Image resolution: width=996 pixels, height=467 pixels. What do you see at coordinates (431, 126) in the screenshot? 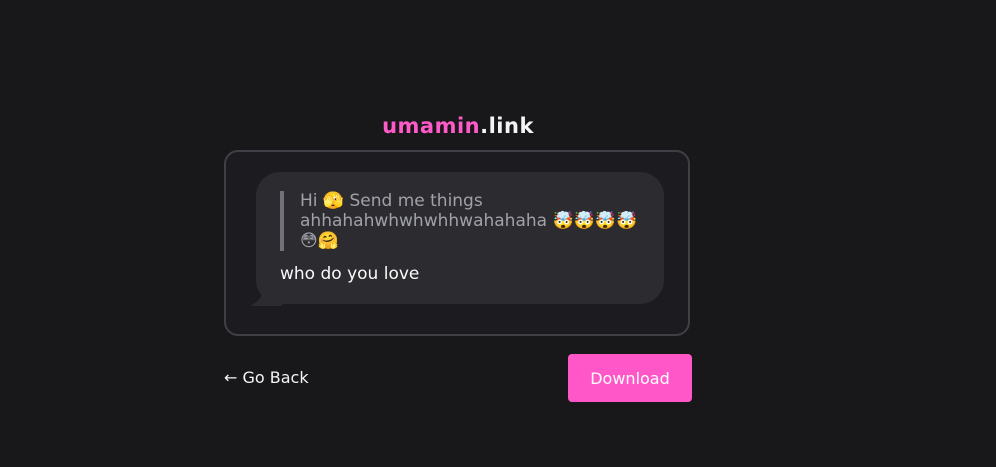
I see `logo-brand: umamin` at bounding box center [431, 126].